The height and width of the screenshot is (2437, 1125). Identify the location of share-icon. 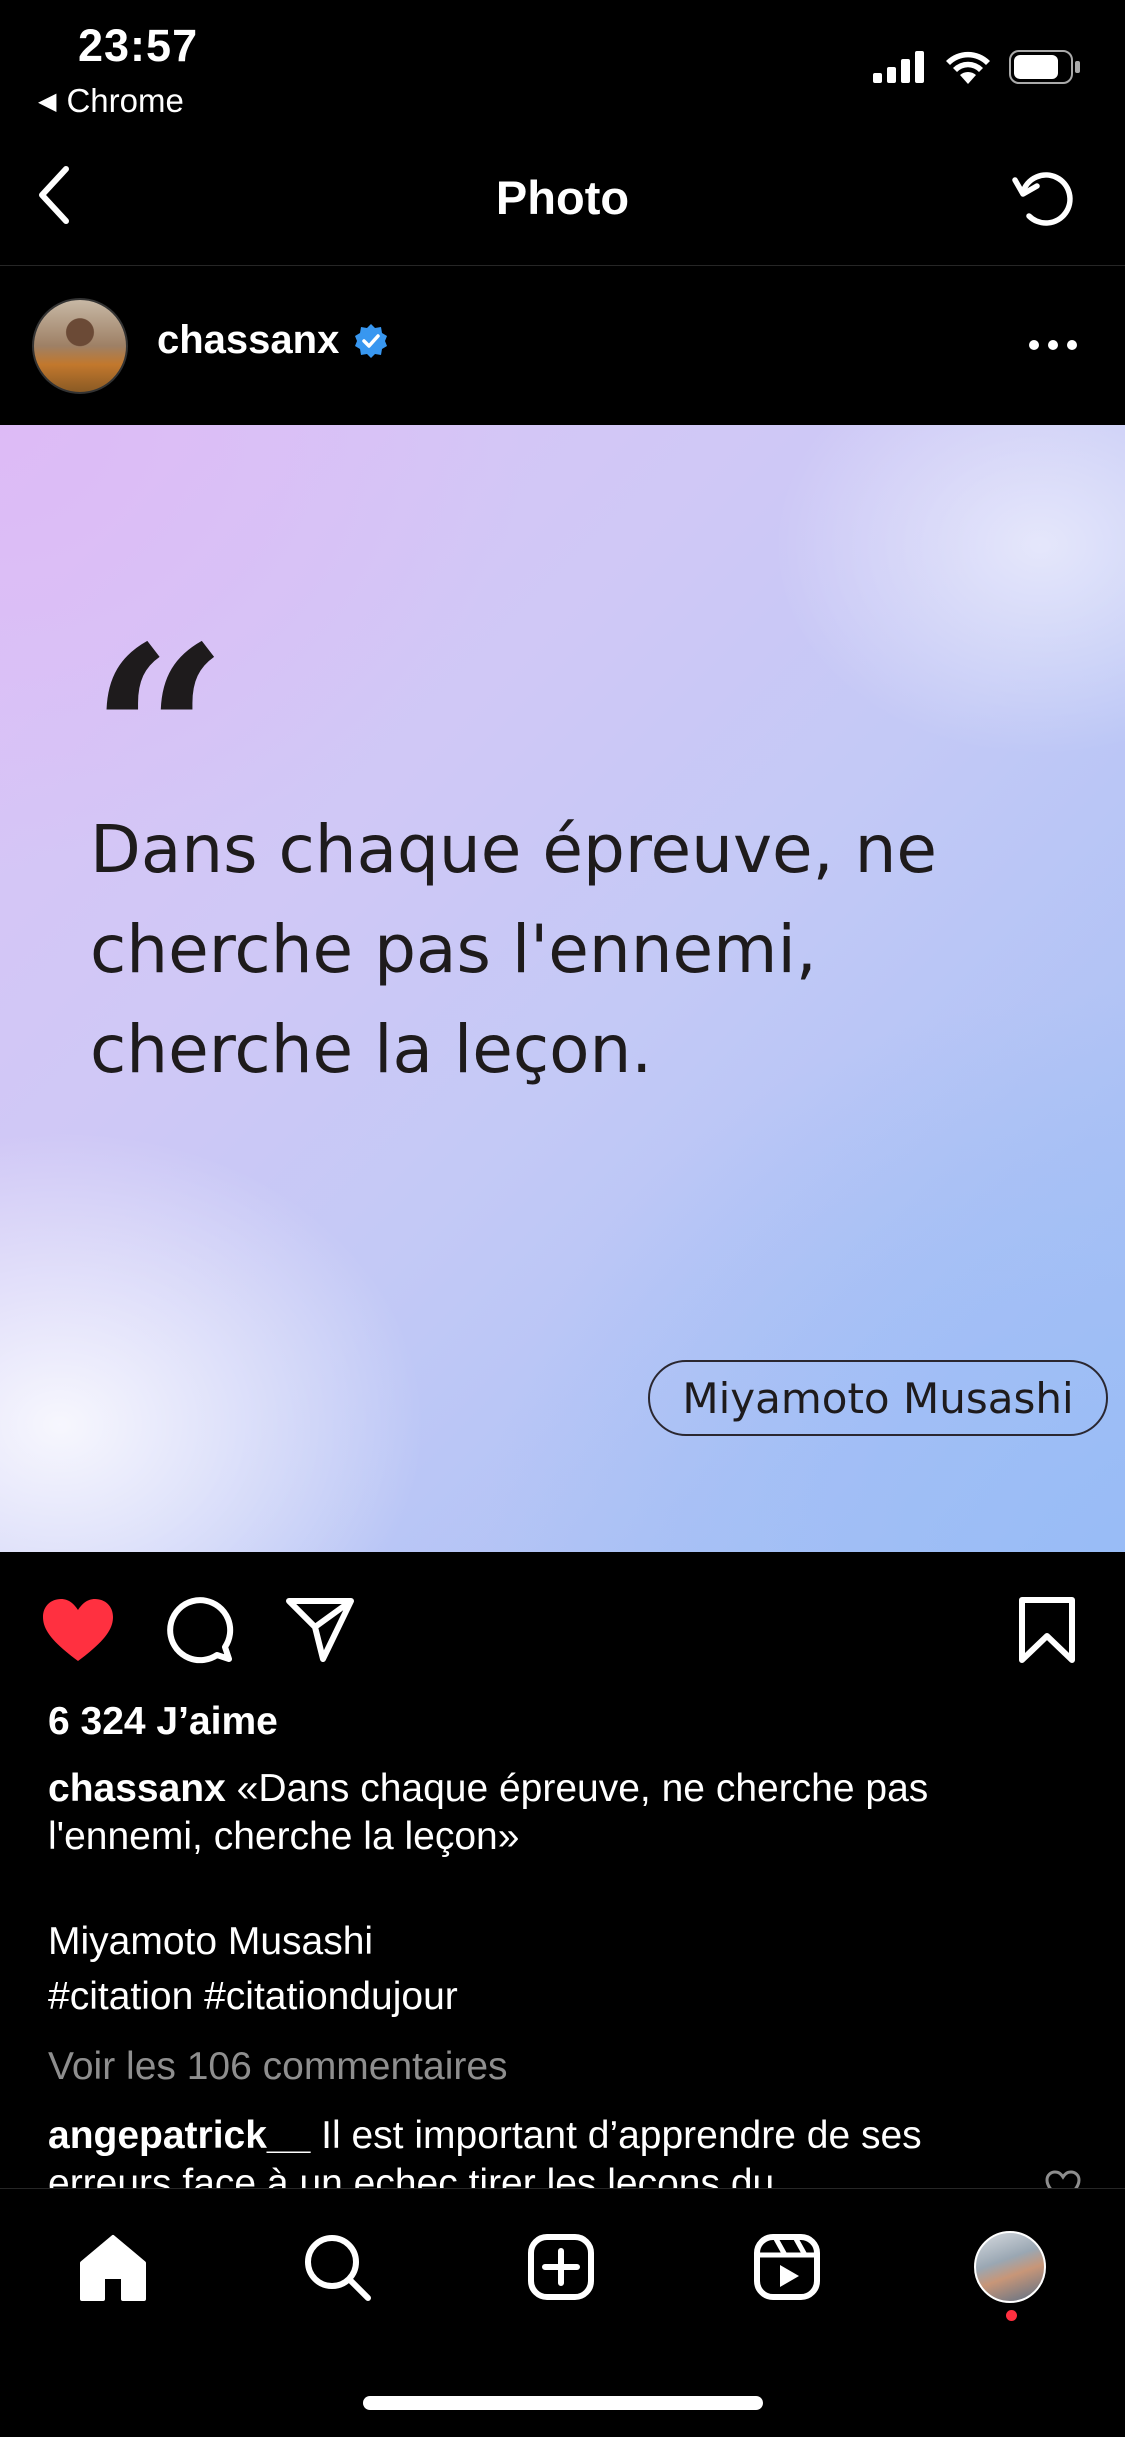
(320, 1630).